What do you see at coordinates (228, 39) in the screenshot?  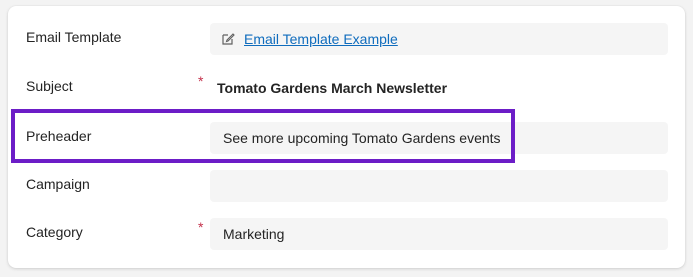 I see `edit-icon` at bounding box center [228, 39].